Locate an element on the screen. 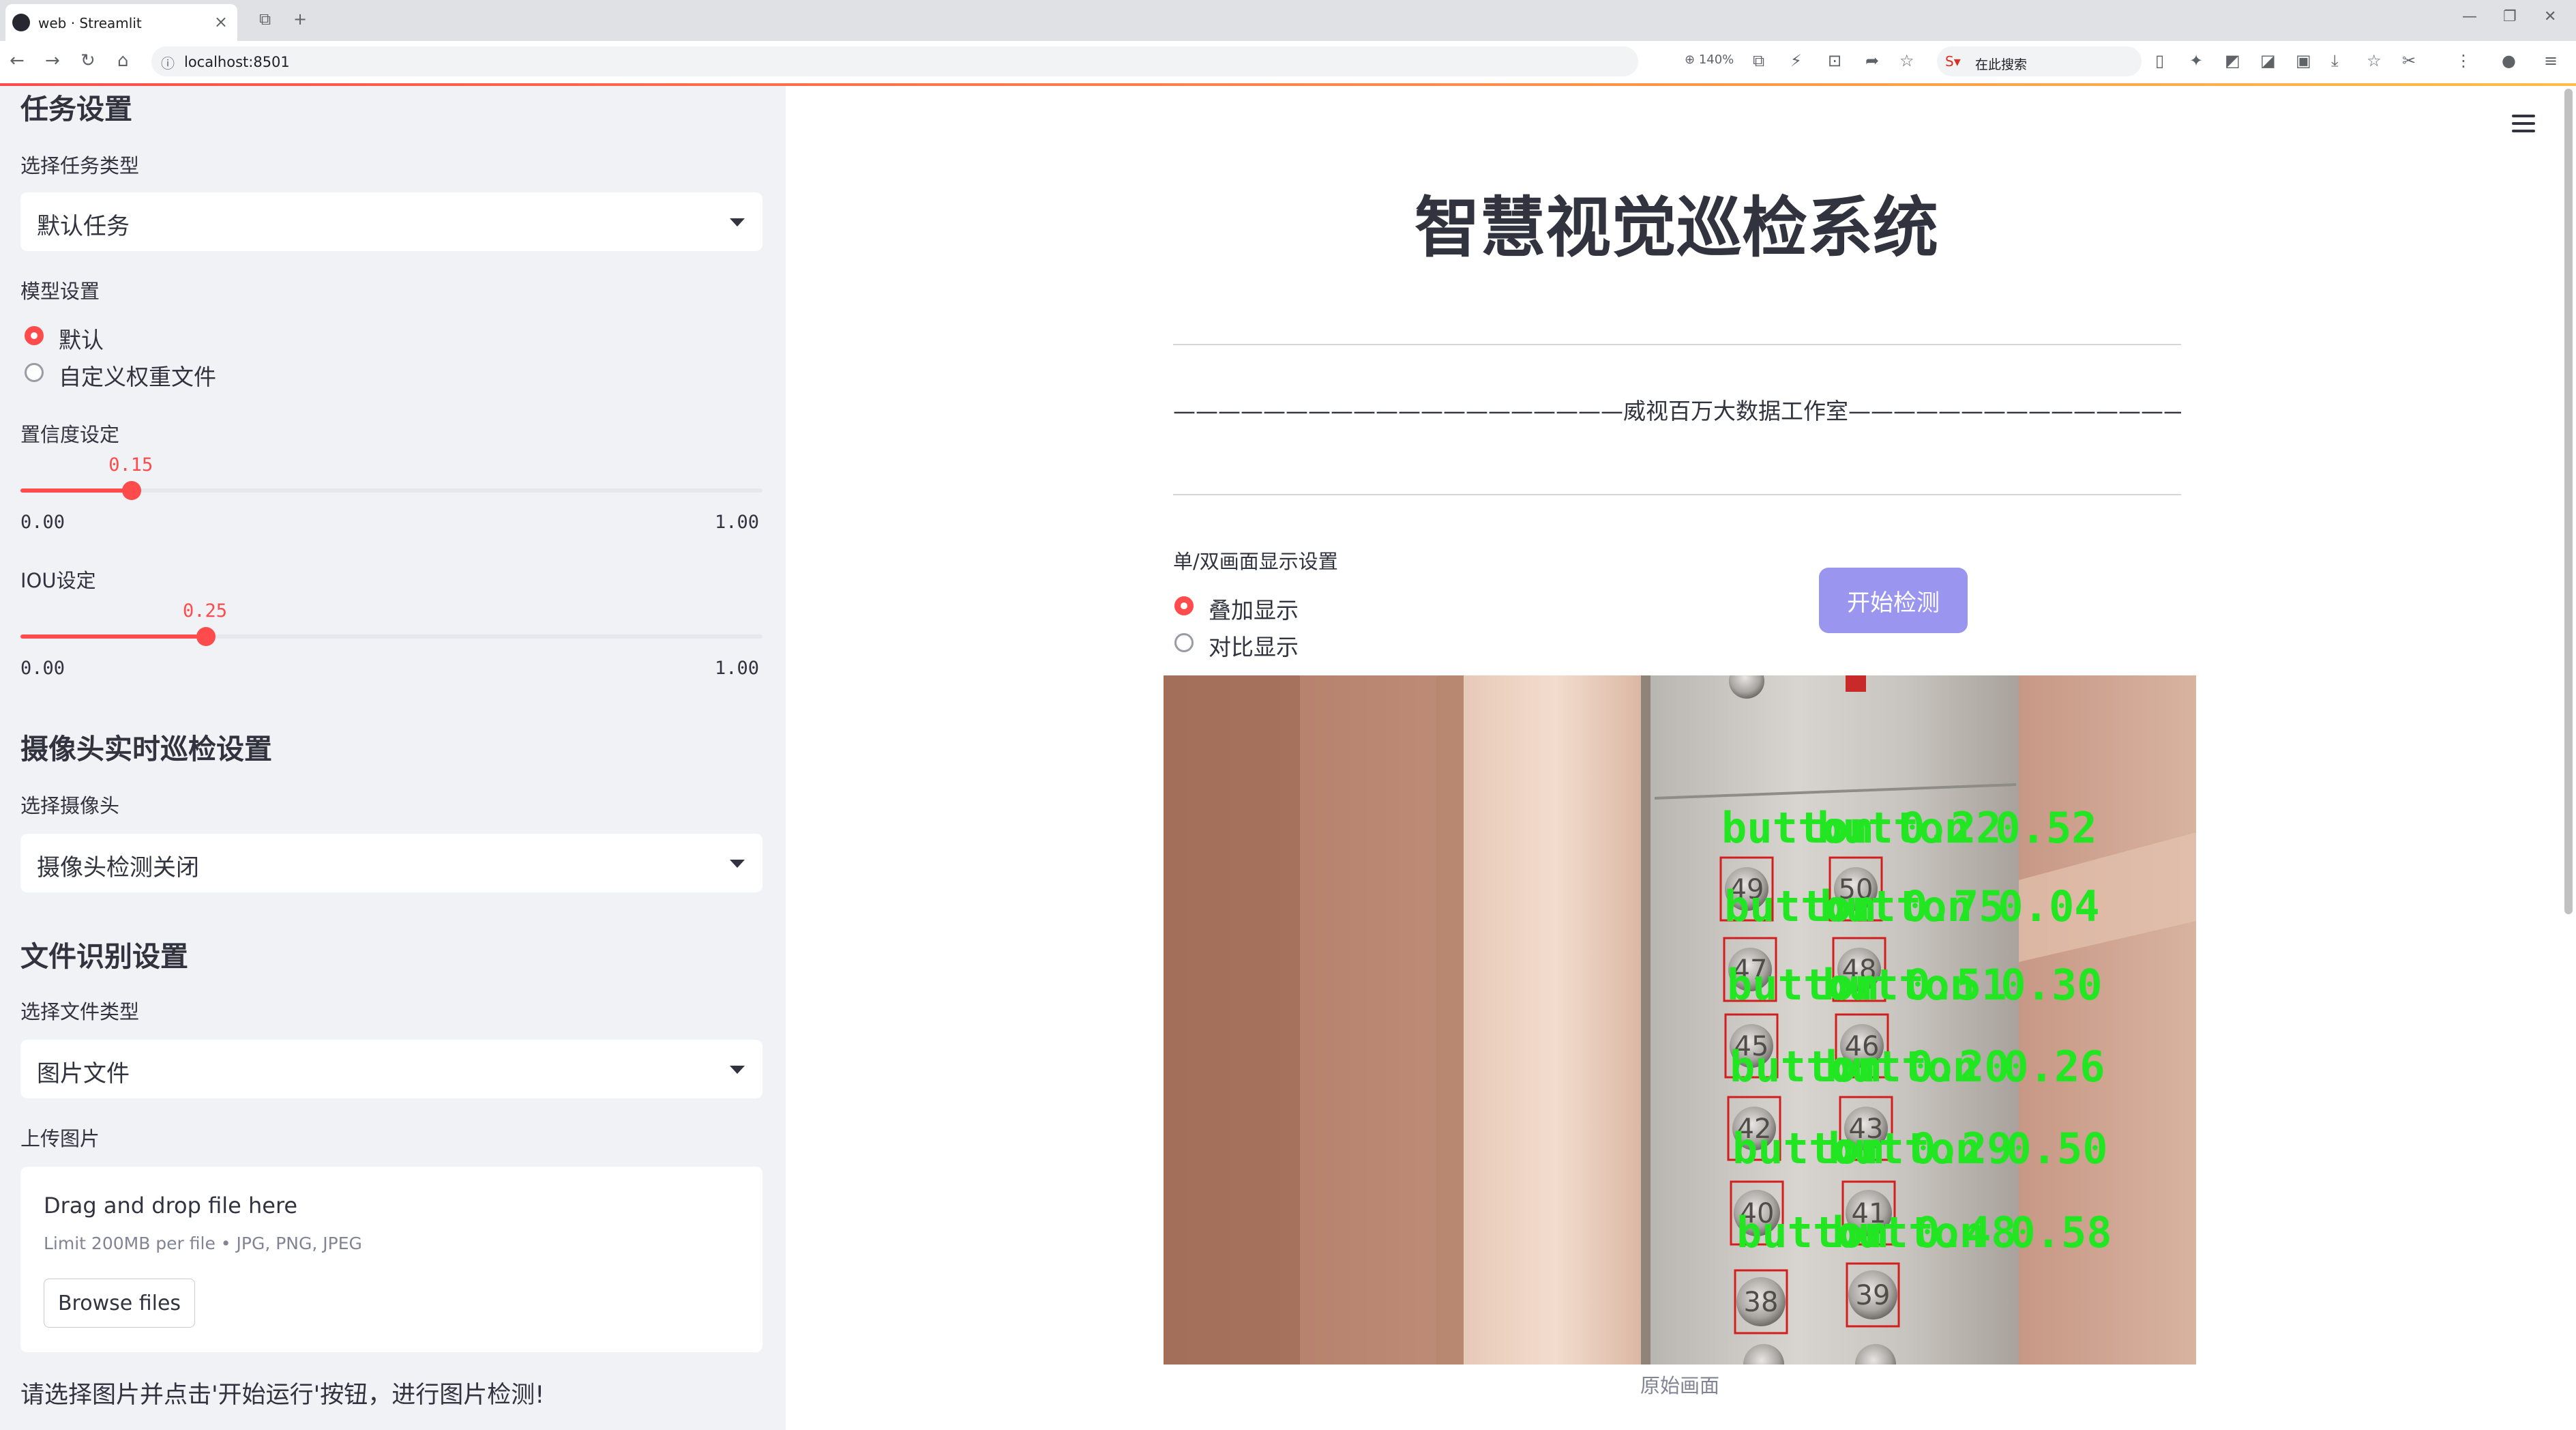 This screenshot has height=1430, width=2576. browse-files-button: Browse files is located at coordinates (119, 1304).